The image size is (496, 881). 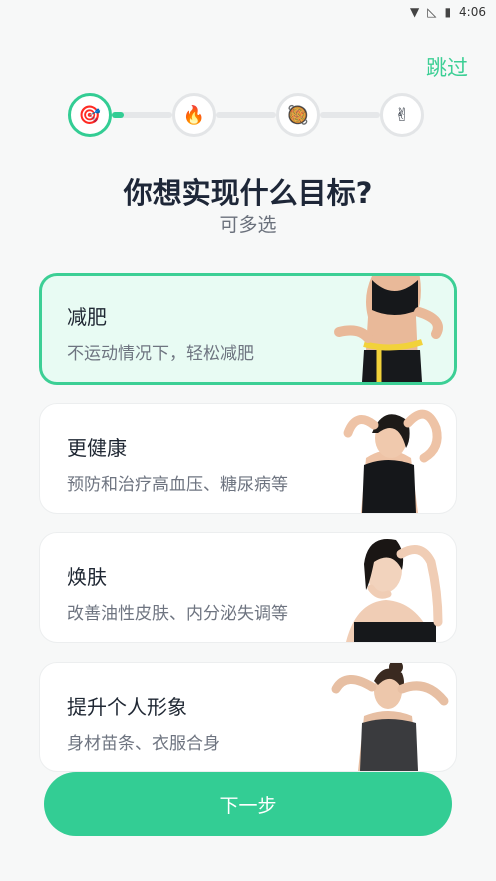 I want to click on skip-button: 跳过, so click(x=447, y=67).